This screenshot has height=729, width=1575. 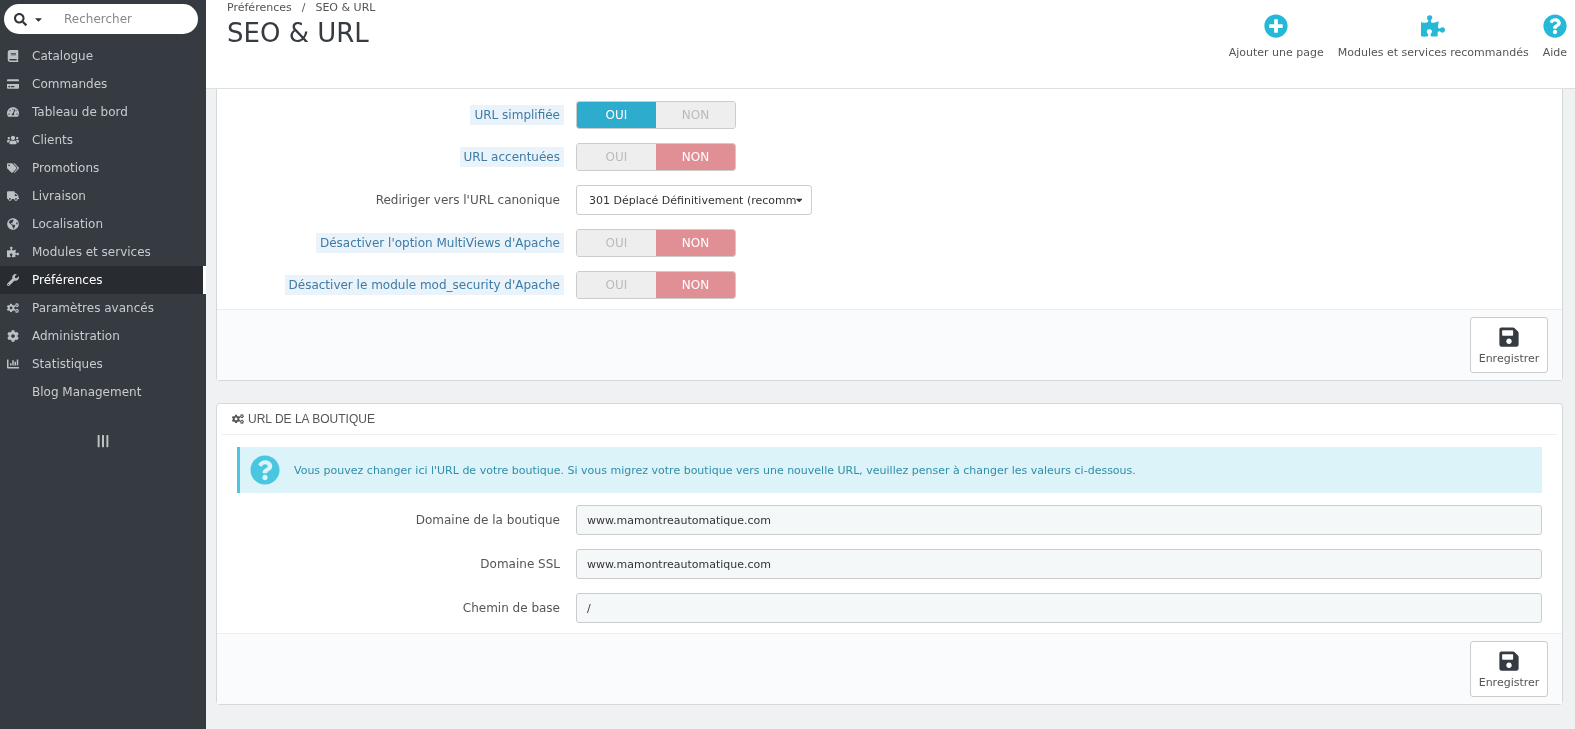 I want to click on page-title: SEO & URL, so click(x=298, y=33).